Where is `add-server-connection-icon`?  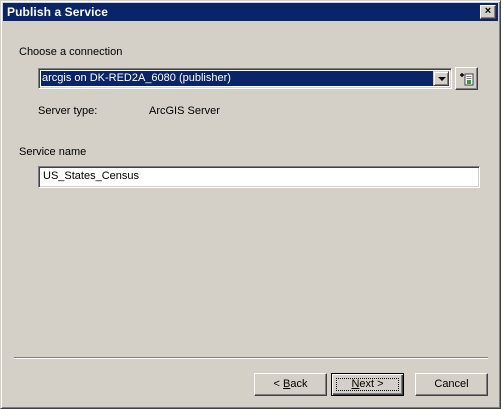
add-server-connection-icon is located at coordinates (467, 79).